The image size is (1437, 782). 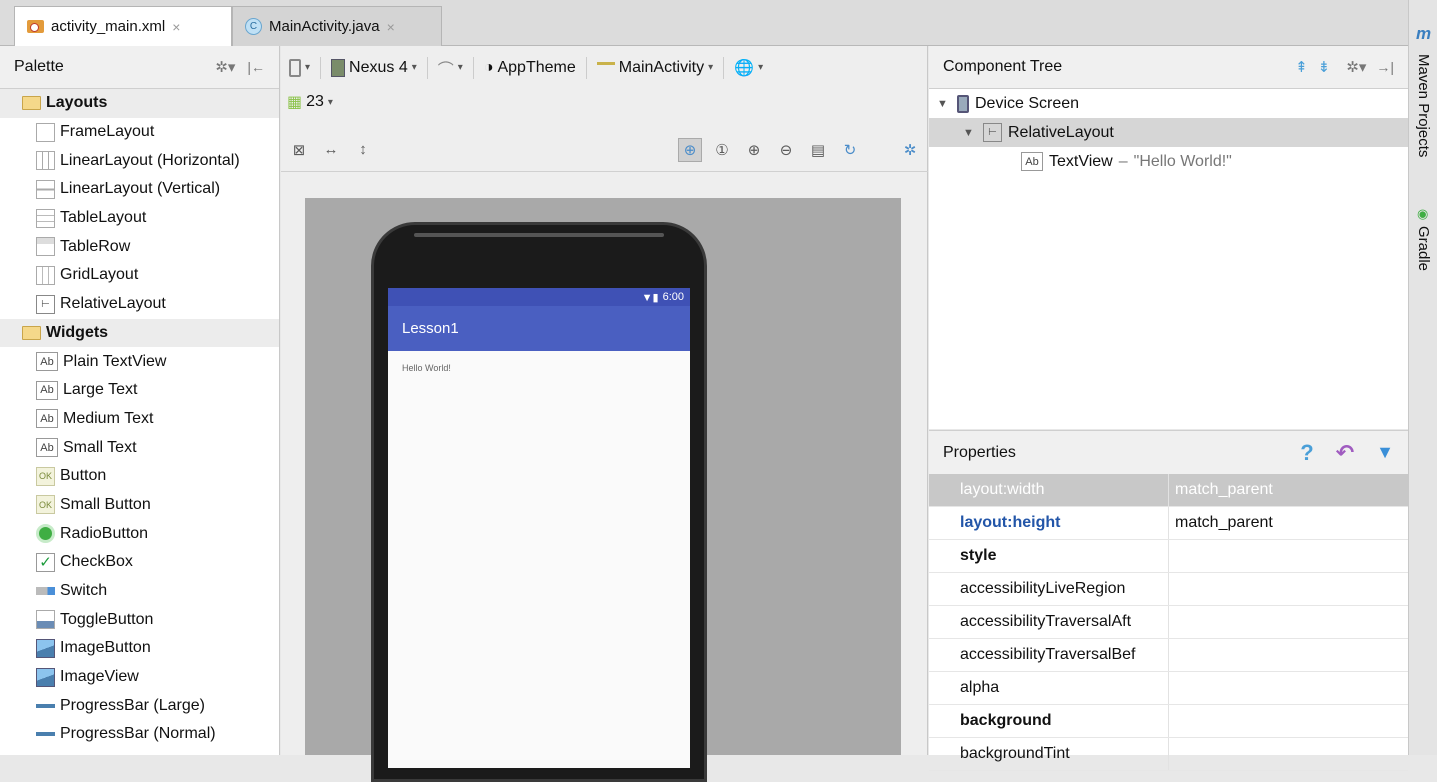 I want to click on checkbox-icon: ✓, so click(x=45, y=562).